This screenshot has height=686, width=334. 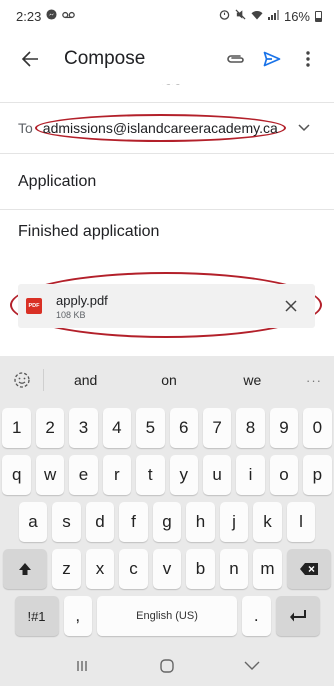 What do you see at coordinates (318, 16) in the screenshot?
I see `battery-icon` at bounding box center [318, 16].